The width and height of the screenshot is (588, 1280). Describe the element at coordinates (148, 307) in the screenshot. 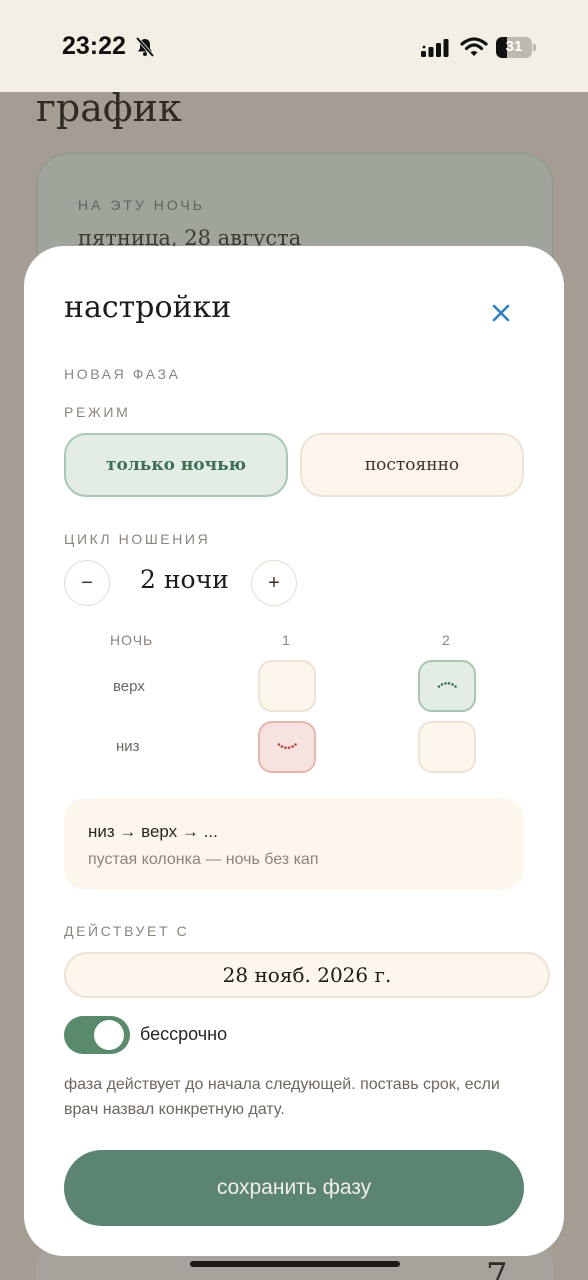

I see `sheet-title: настройки` at that location.